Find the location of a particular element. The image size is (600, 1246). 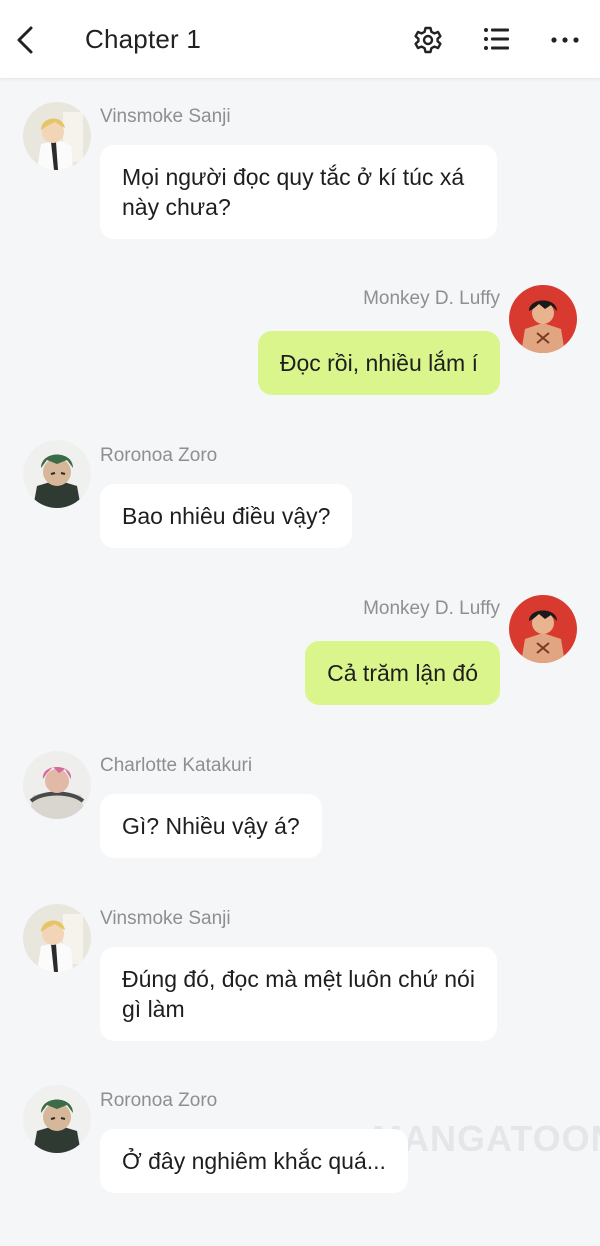

chevron-left-icon is located at coordinates (25, 40).